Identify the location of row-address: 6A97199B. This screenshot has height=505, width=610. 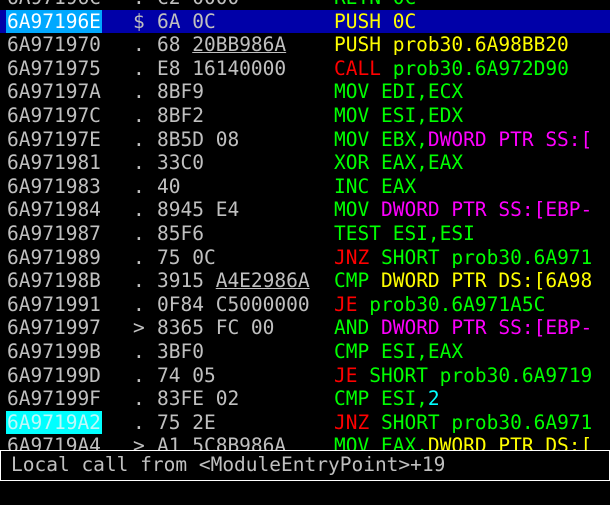
(54, 351).